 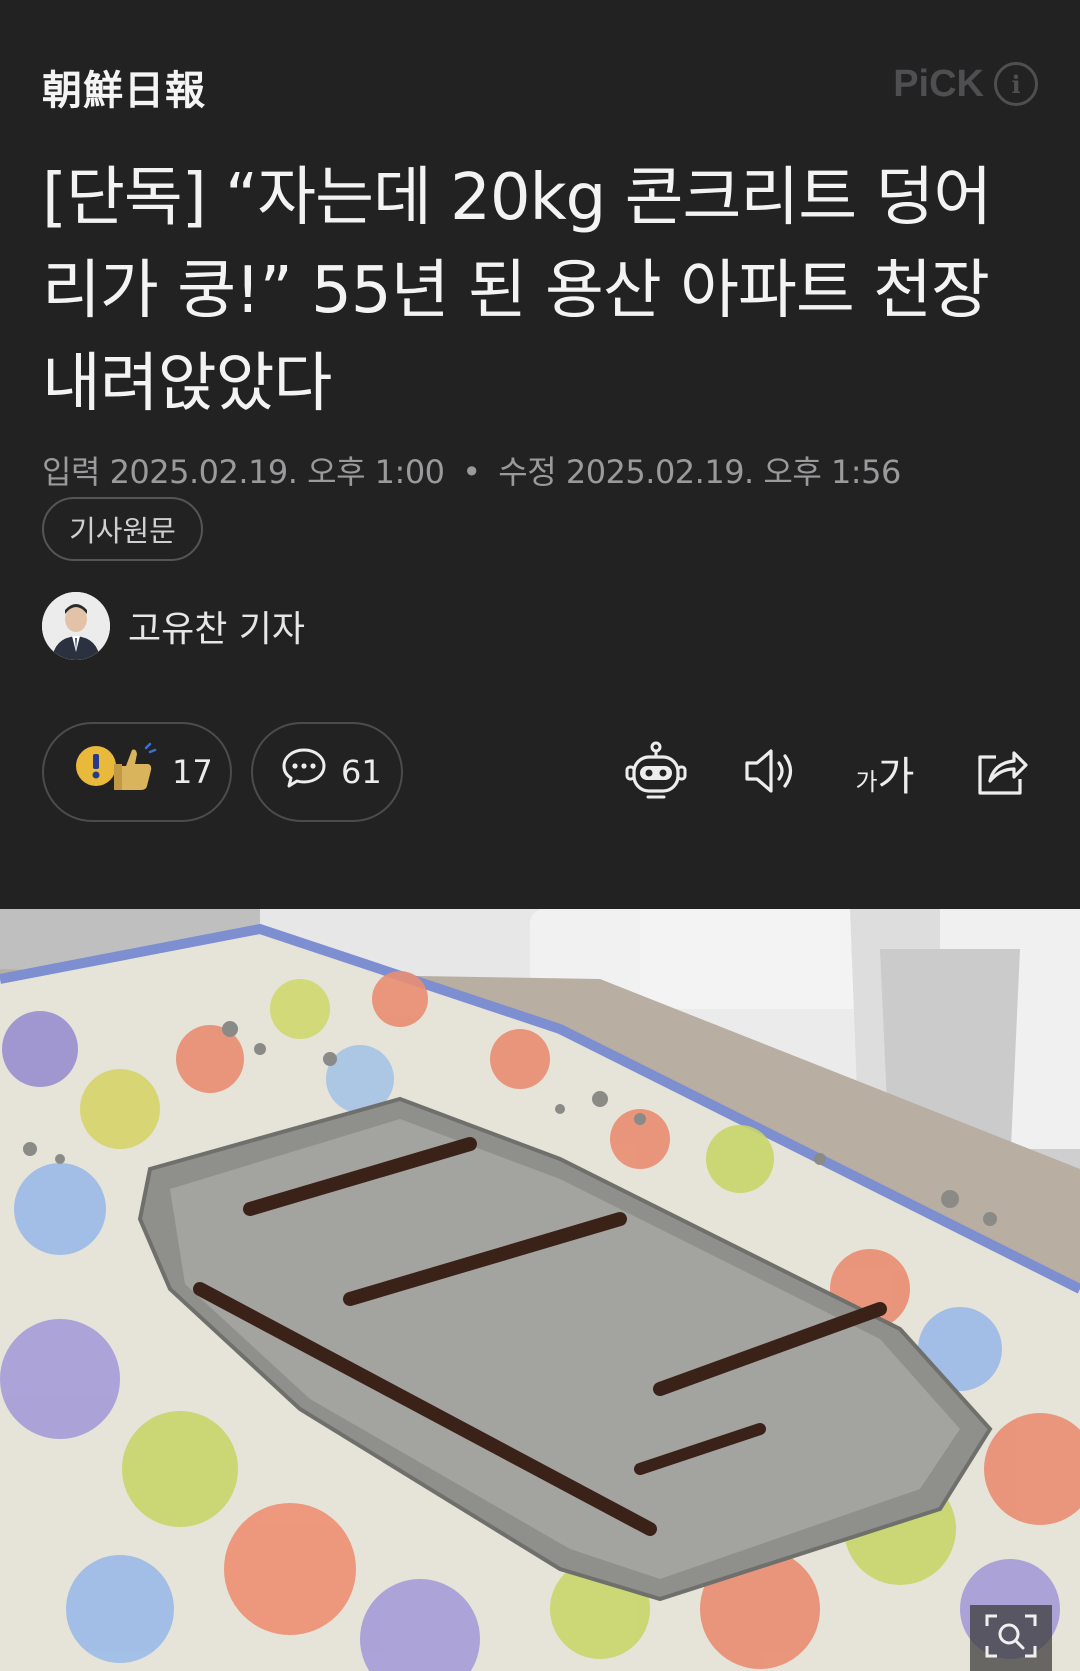 What do you see at coordinates (304, 772) in the screenshot?
I see `speech-bubble-icon` at bounding box center [304, 772].